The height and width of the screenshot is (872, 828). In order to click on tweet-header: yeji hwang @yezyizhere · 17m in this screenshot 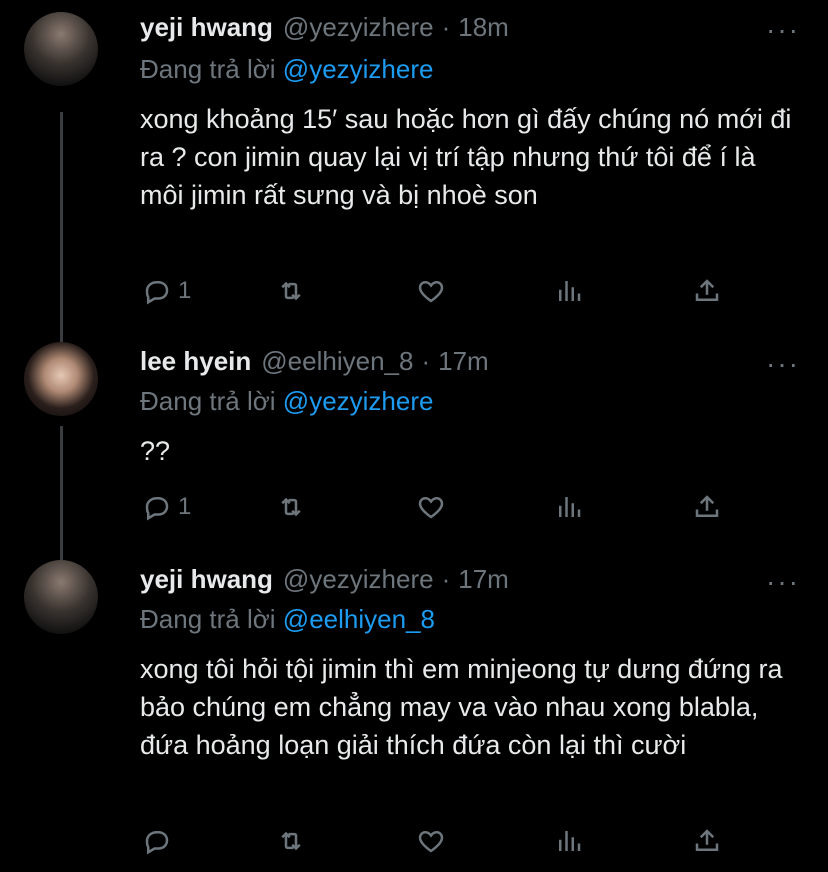, I will do `click(324, 579)`.